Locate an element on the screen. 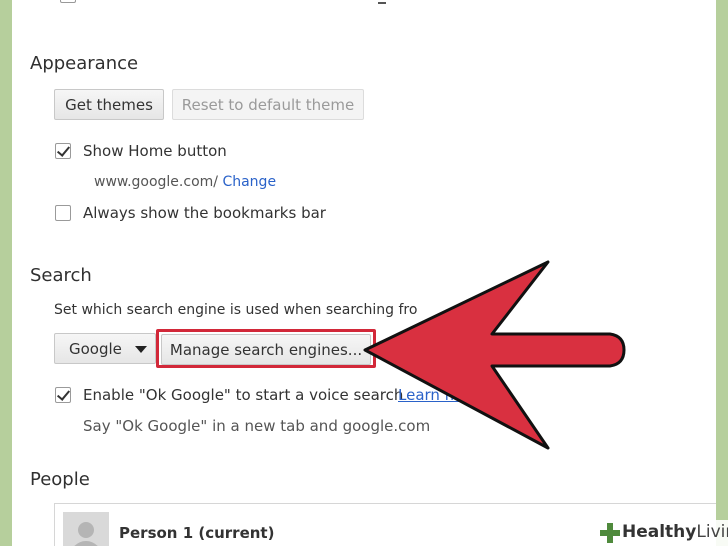 This screenshot has height=546, width=728. person-name: Person 1 (current) is located at coordinates (197, 533).